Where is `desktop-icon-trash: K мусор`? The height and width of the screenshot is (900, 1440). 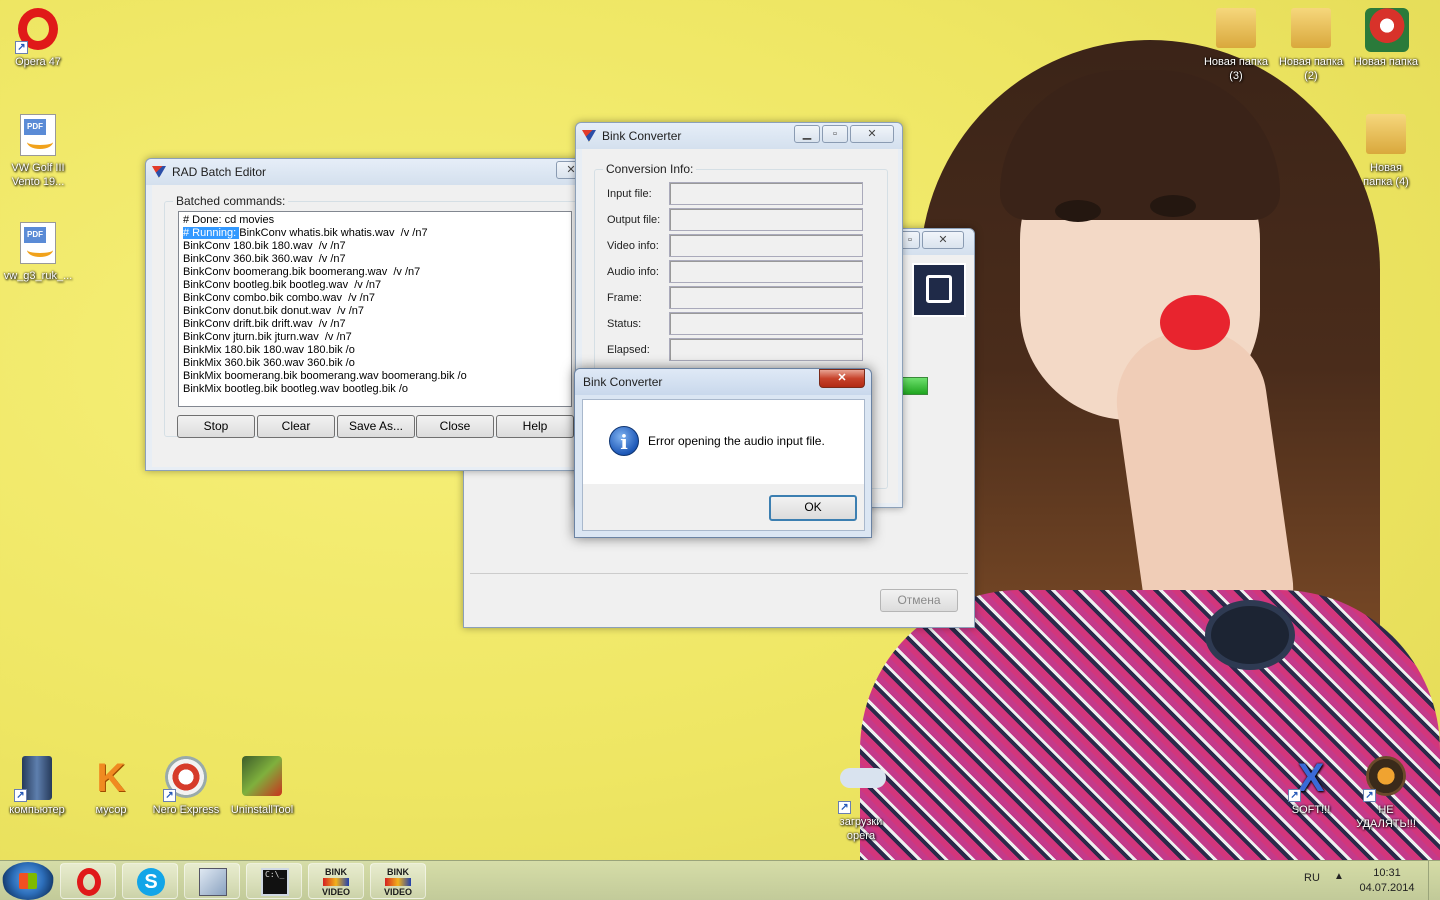 desktop-icon-trash: K мусор is located at coordinates (111, 786).